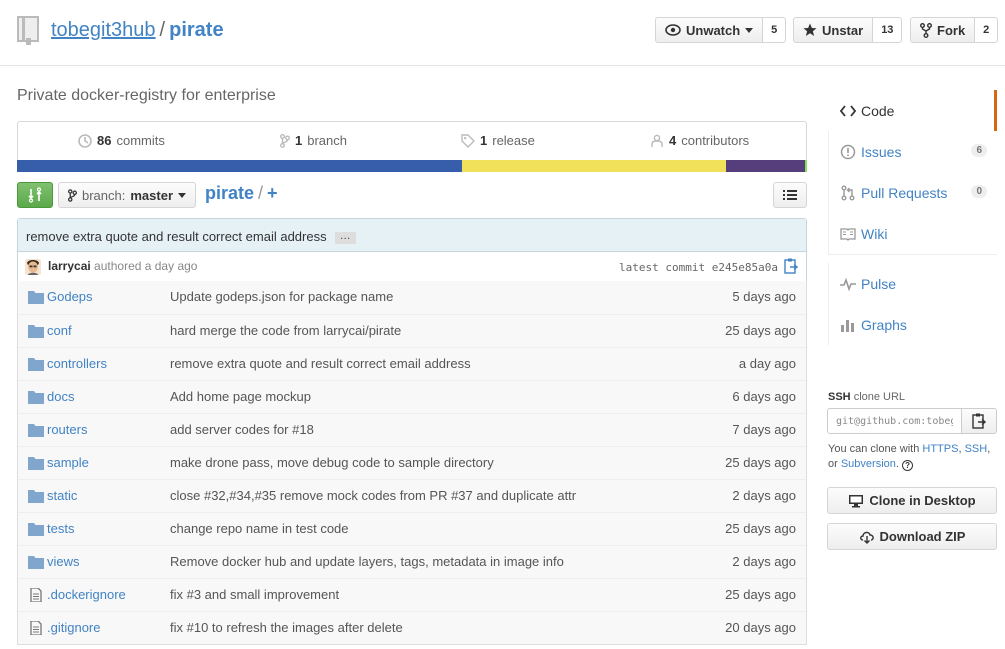 This screenshot has width=1005, height=649. Describe the element at coordinates (285, 330) in the screenshot. I see `file-commit-message-link: hard merge the code from larrycai/pirate` at that location.